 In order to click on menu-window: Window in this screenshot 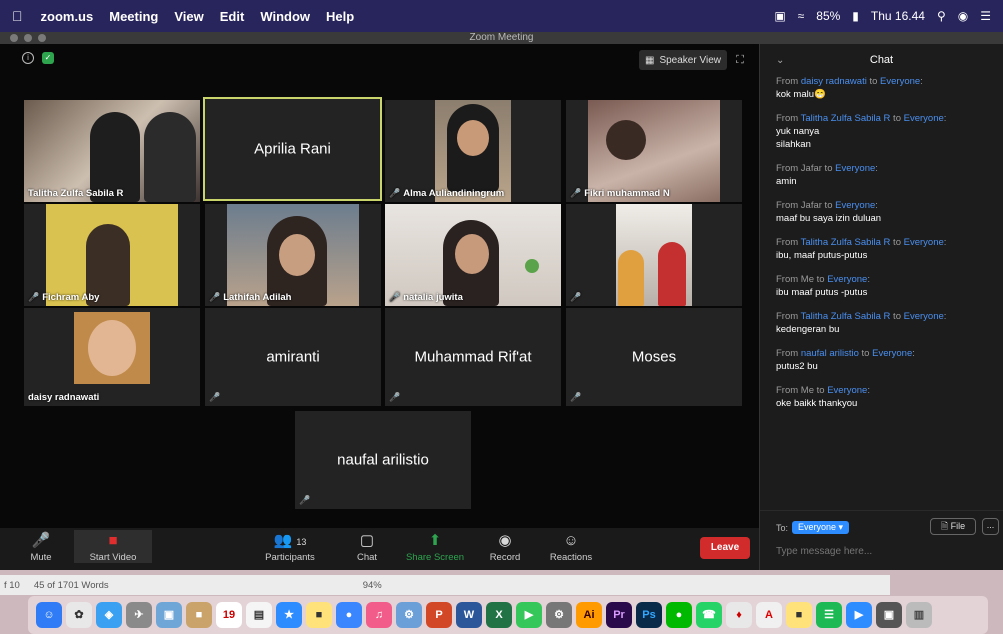, I will do `click(285, 16)`.